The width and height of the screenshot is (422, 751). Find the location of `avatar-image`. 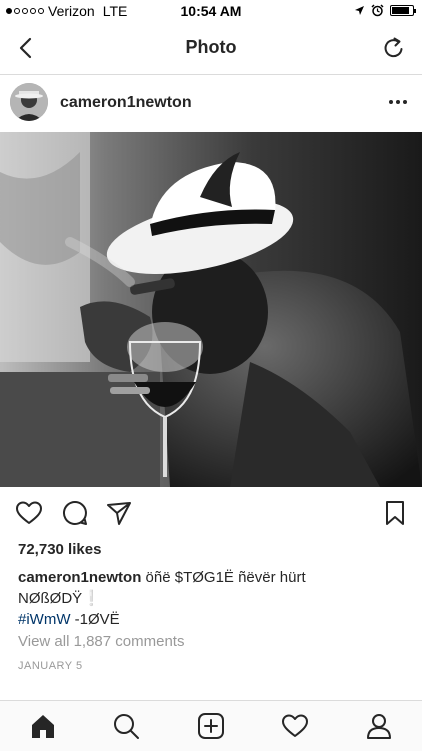

avatar-image is located at coordinates (29, 102).